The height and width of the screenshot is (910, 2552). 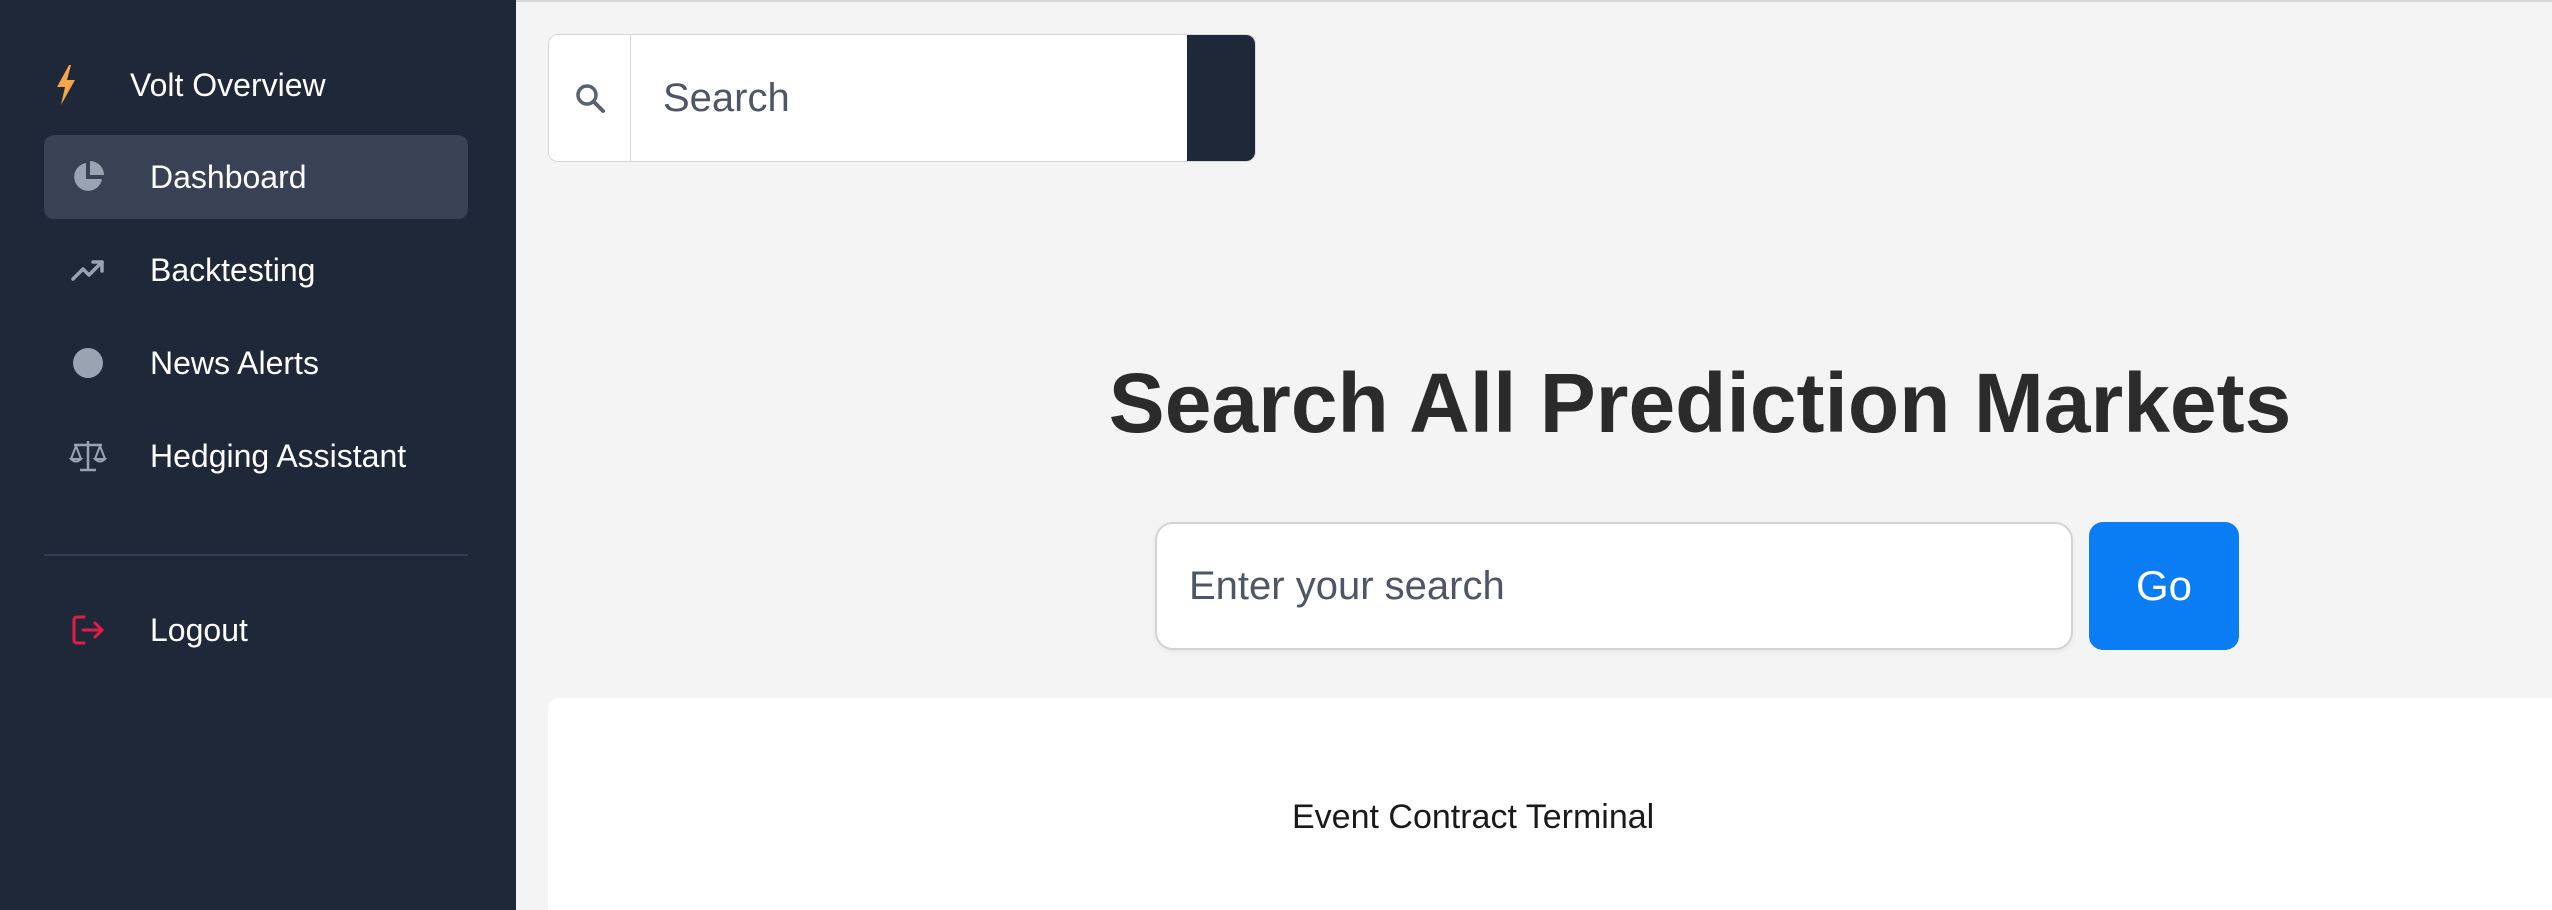 I want to click on bolt-icon, so click(x=66, y=85).